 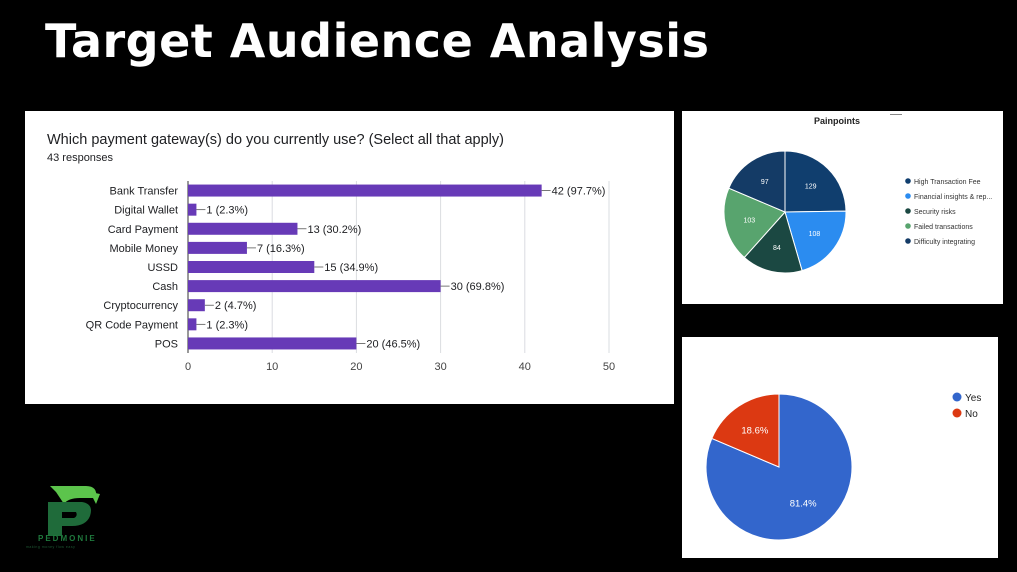 What do you see at coordinates (815, 181) in the screenshot?
I see `pie-slice` at bounding box center [815, 181].